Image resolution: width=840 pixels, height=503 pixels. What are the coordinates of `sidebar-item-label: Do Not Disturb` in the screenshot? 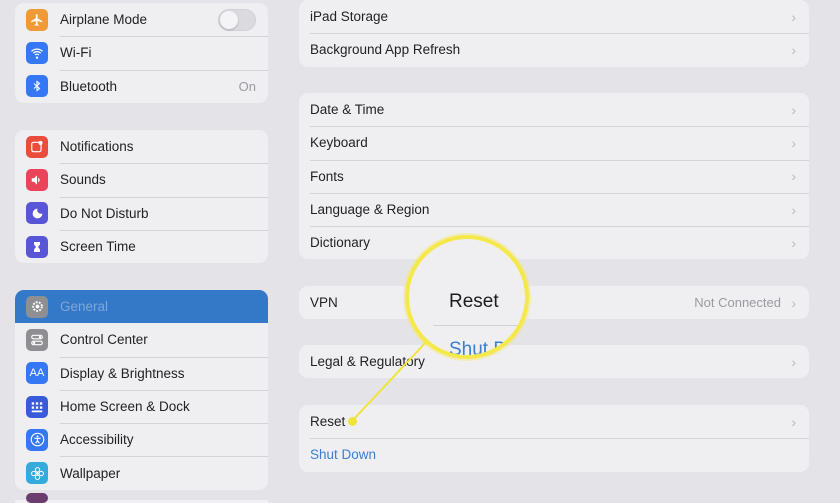 It's located at (104, 213).